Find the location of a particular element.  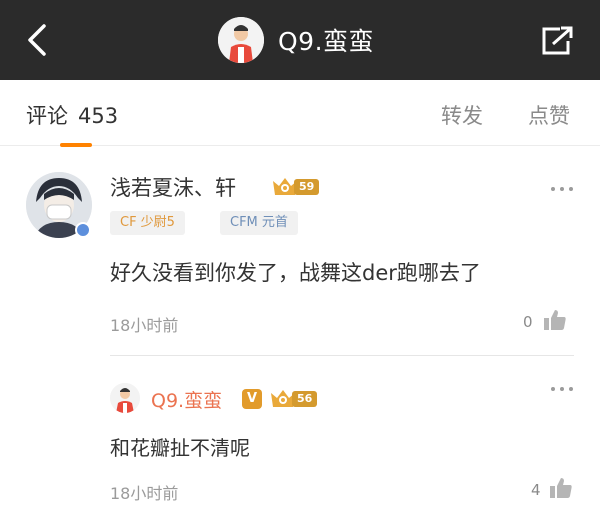

profile-header: Q9.蛮蛮 is located at coordinates (296, 40).